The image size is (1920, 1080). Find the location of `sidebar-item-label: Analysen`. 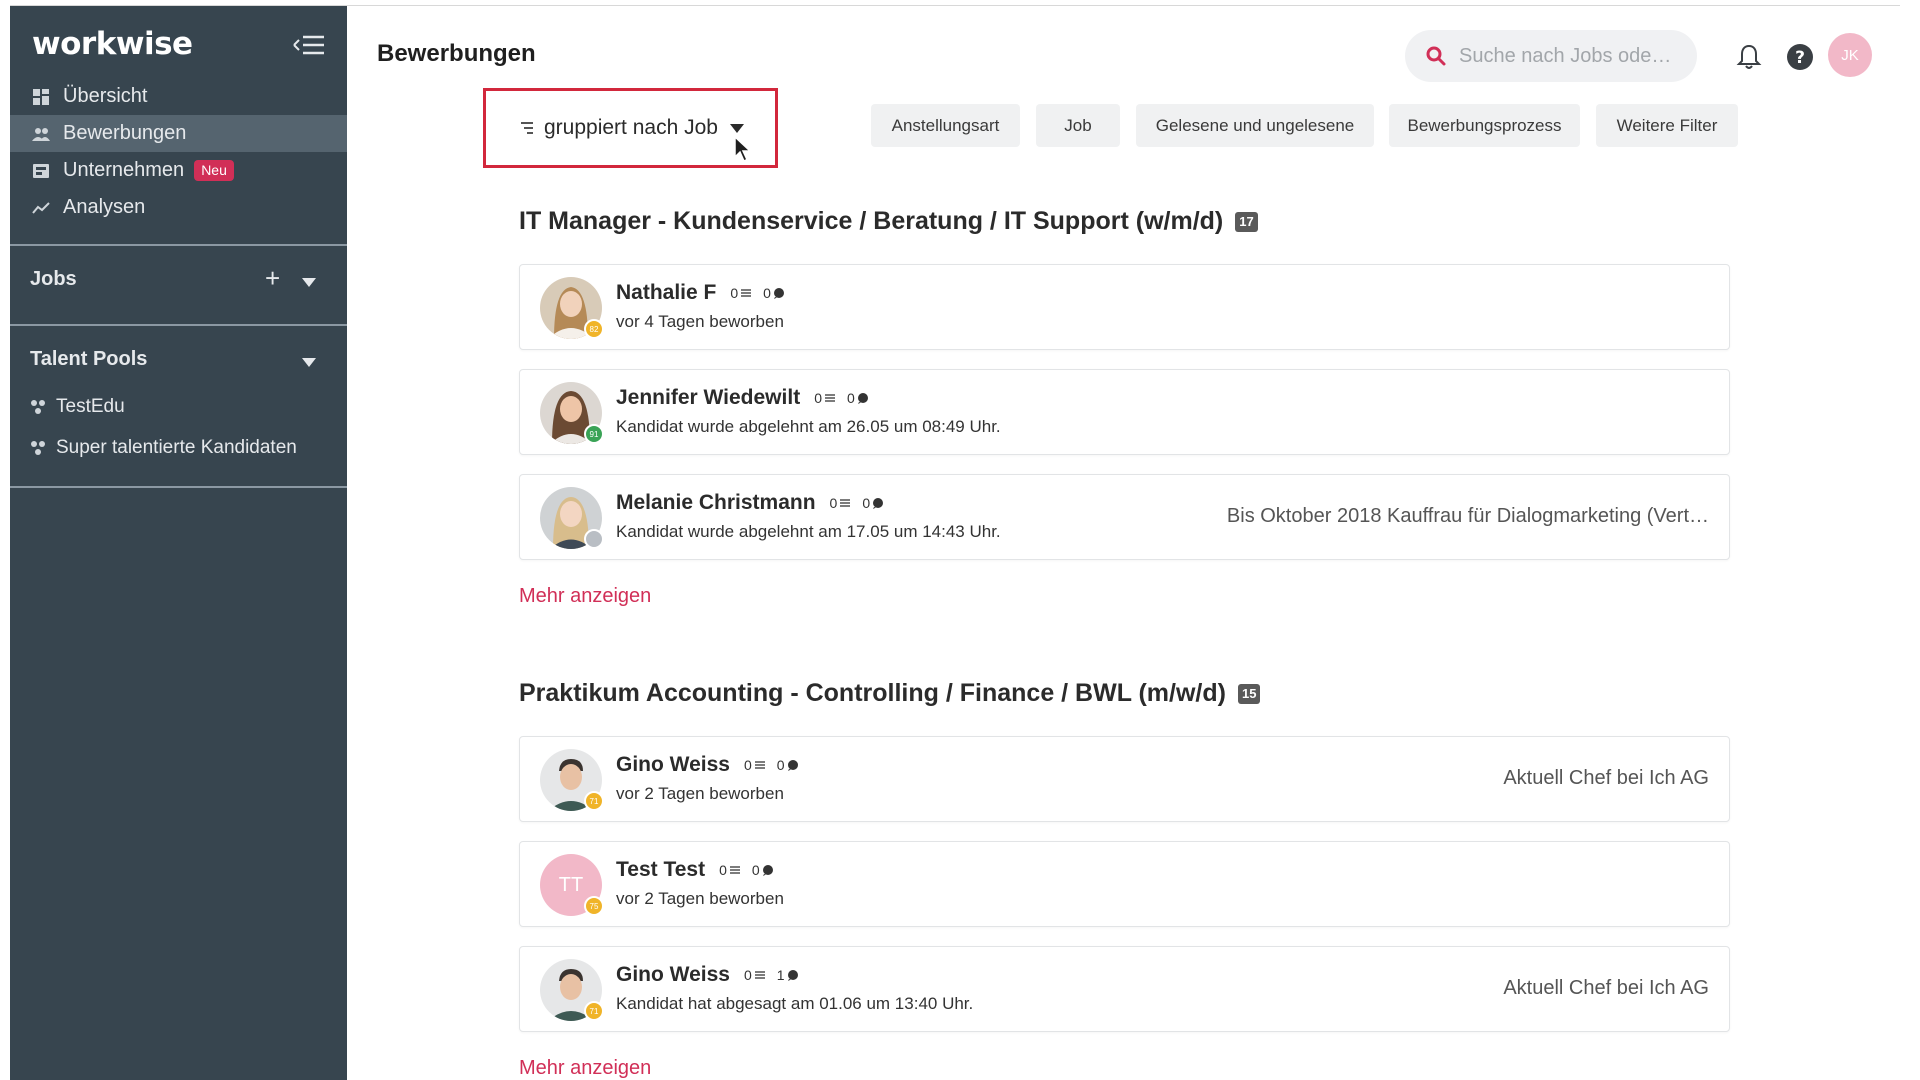

sidebar-item-label: Analysen is located at coordinates (104, 207).